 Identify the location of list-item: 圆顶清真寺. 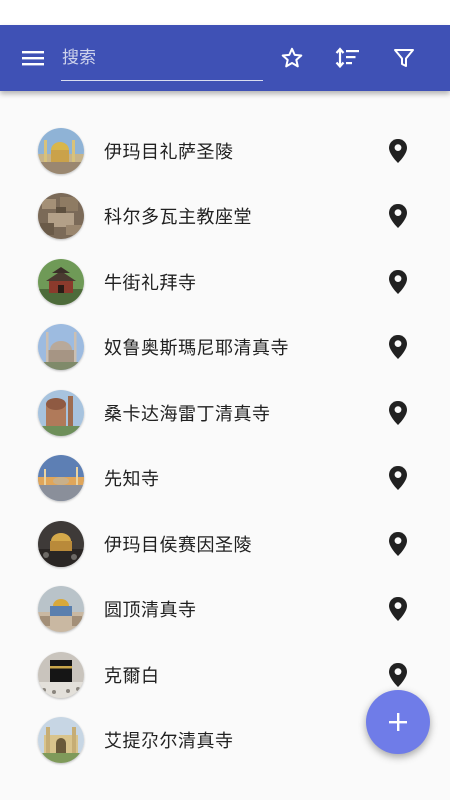
(225, 610).